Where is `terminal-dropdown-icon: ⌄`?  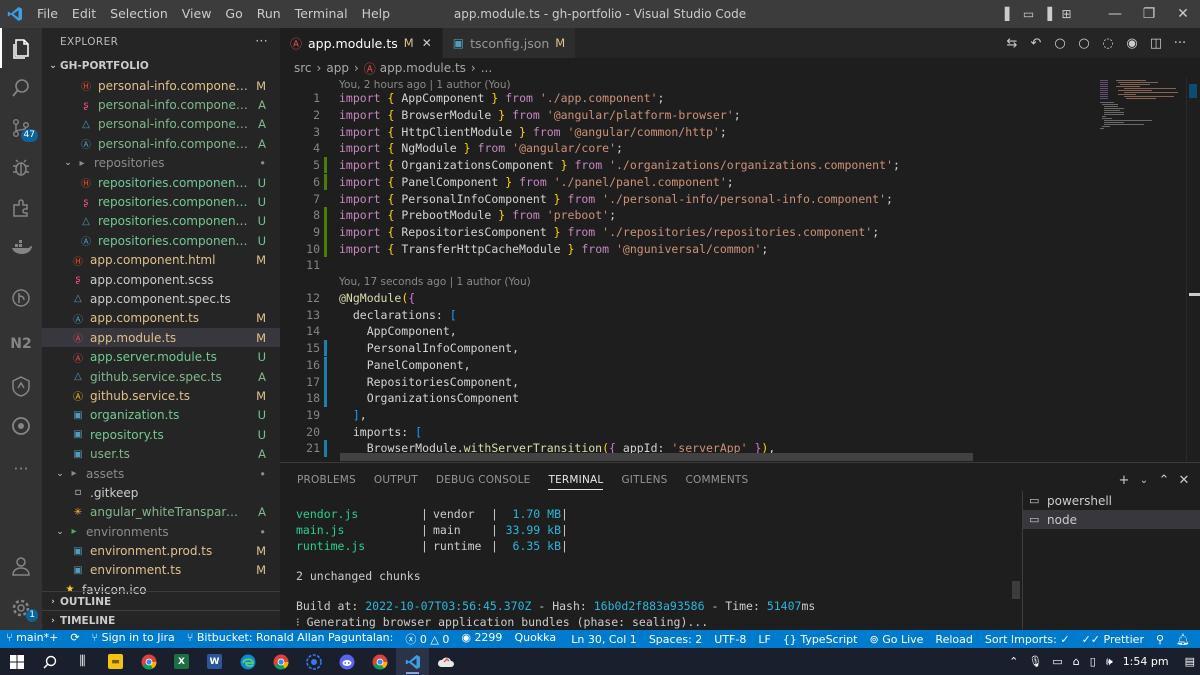 terminal-dropdown-icon: ⌄ is located at coordinates (1144, 480).